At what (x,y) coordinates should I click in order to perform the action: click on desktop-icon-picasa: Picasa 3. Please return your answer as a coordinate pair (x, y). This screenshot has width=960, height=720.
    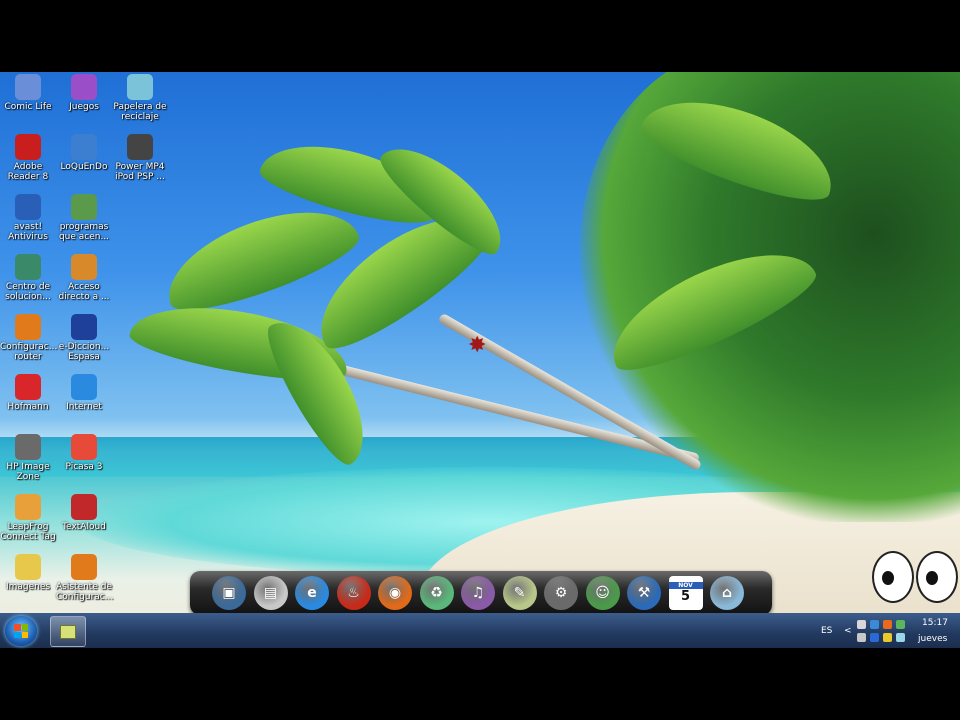
    Looking at the image, I should click on (84, 453).